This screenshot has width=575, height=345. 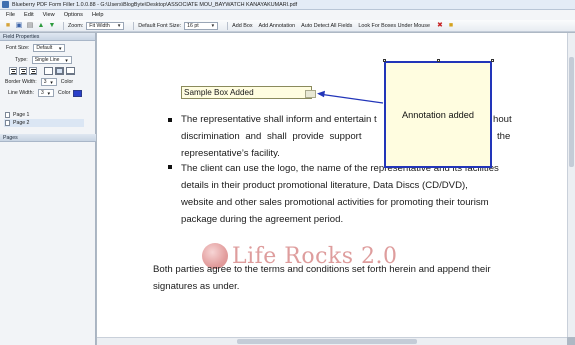 I want to click on vertical-scrollbar, so click(x=571, y=185).